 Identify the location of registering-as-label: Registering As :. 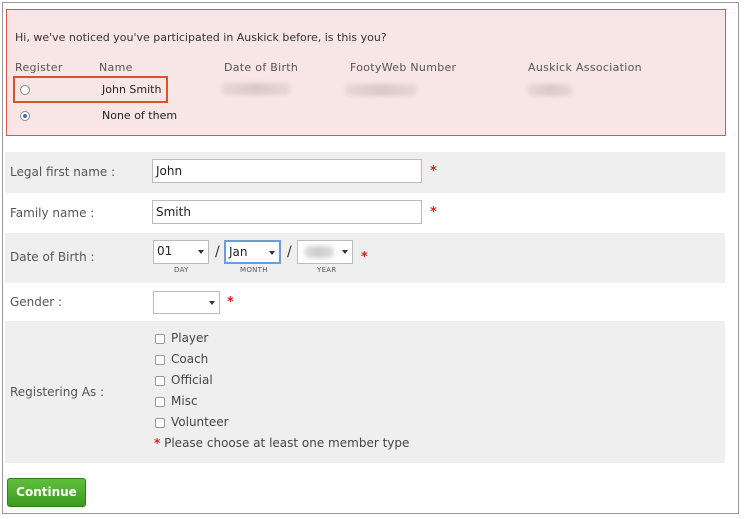
(57, 392).